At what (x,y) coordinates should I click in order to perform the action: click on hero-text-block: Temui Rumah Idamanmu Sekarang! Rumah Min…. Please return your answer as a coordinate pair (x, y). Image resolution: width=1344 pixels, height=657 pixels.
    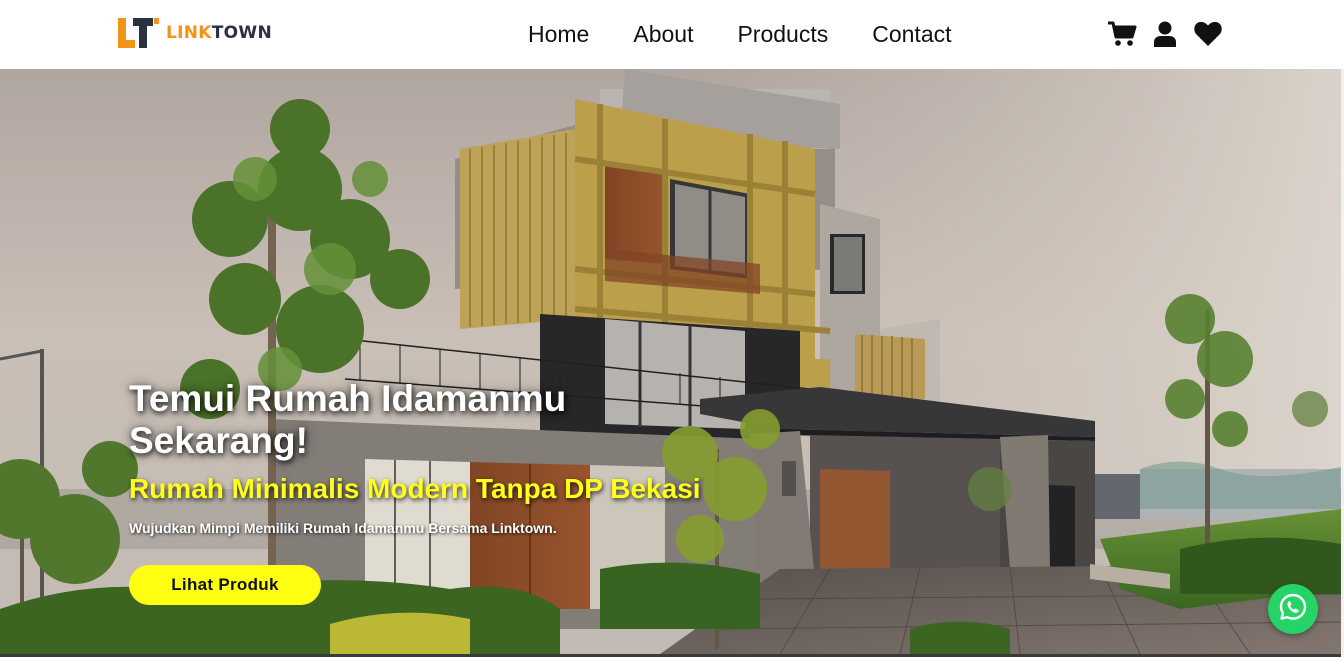
    Looking at the image, I should click on (479, 457).